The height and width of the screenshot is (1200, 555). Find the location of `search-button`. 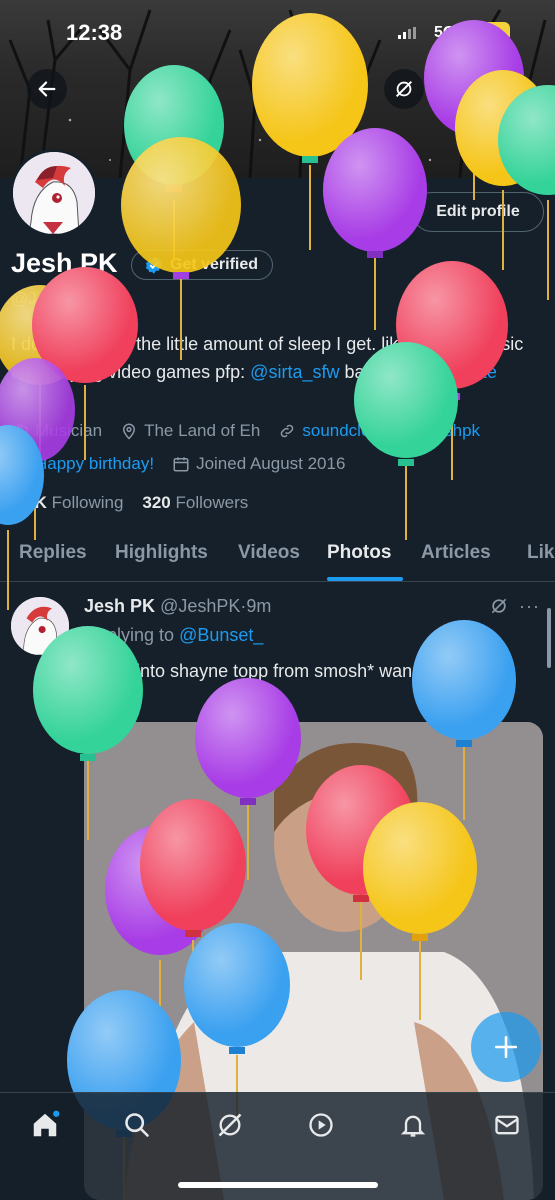

search-button is located at coordinates (456, 89).